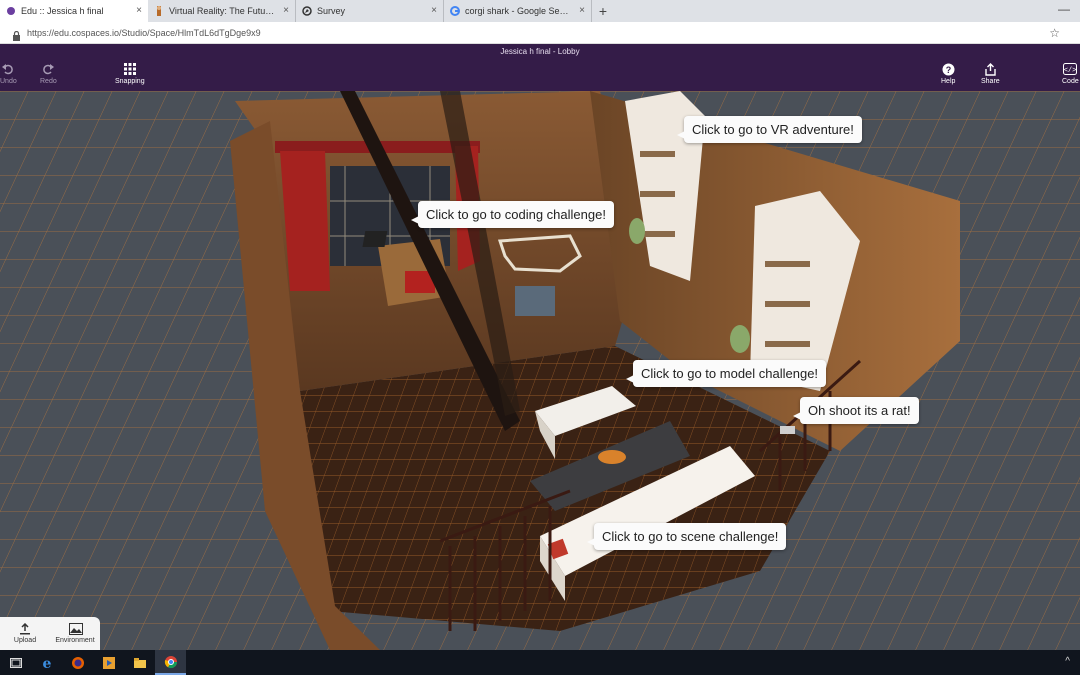  Describe the element at coordinates (769, 129) in the screenshot. I see `bubble-vr-adventure: Click to go to VR adventure!` at that location.